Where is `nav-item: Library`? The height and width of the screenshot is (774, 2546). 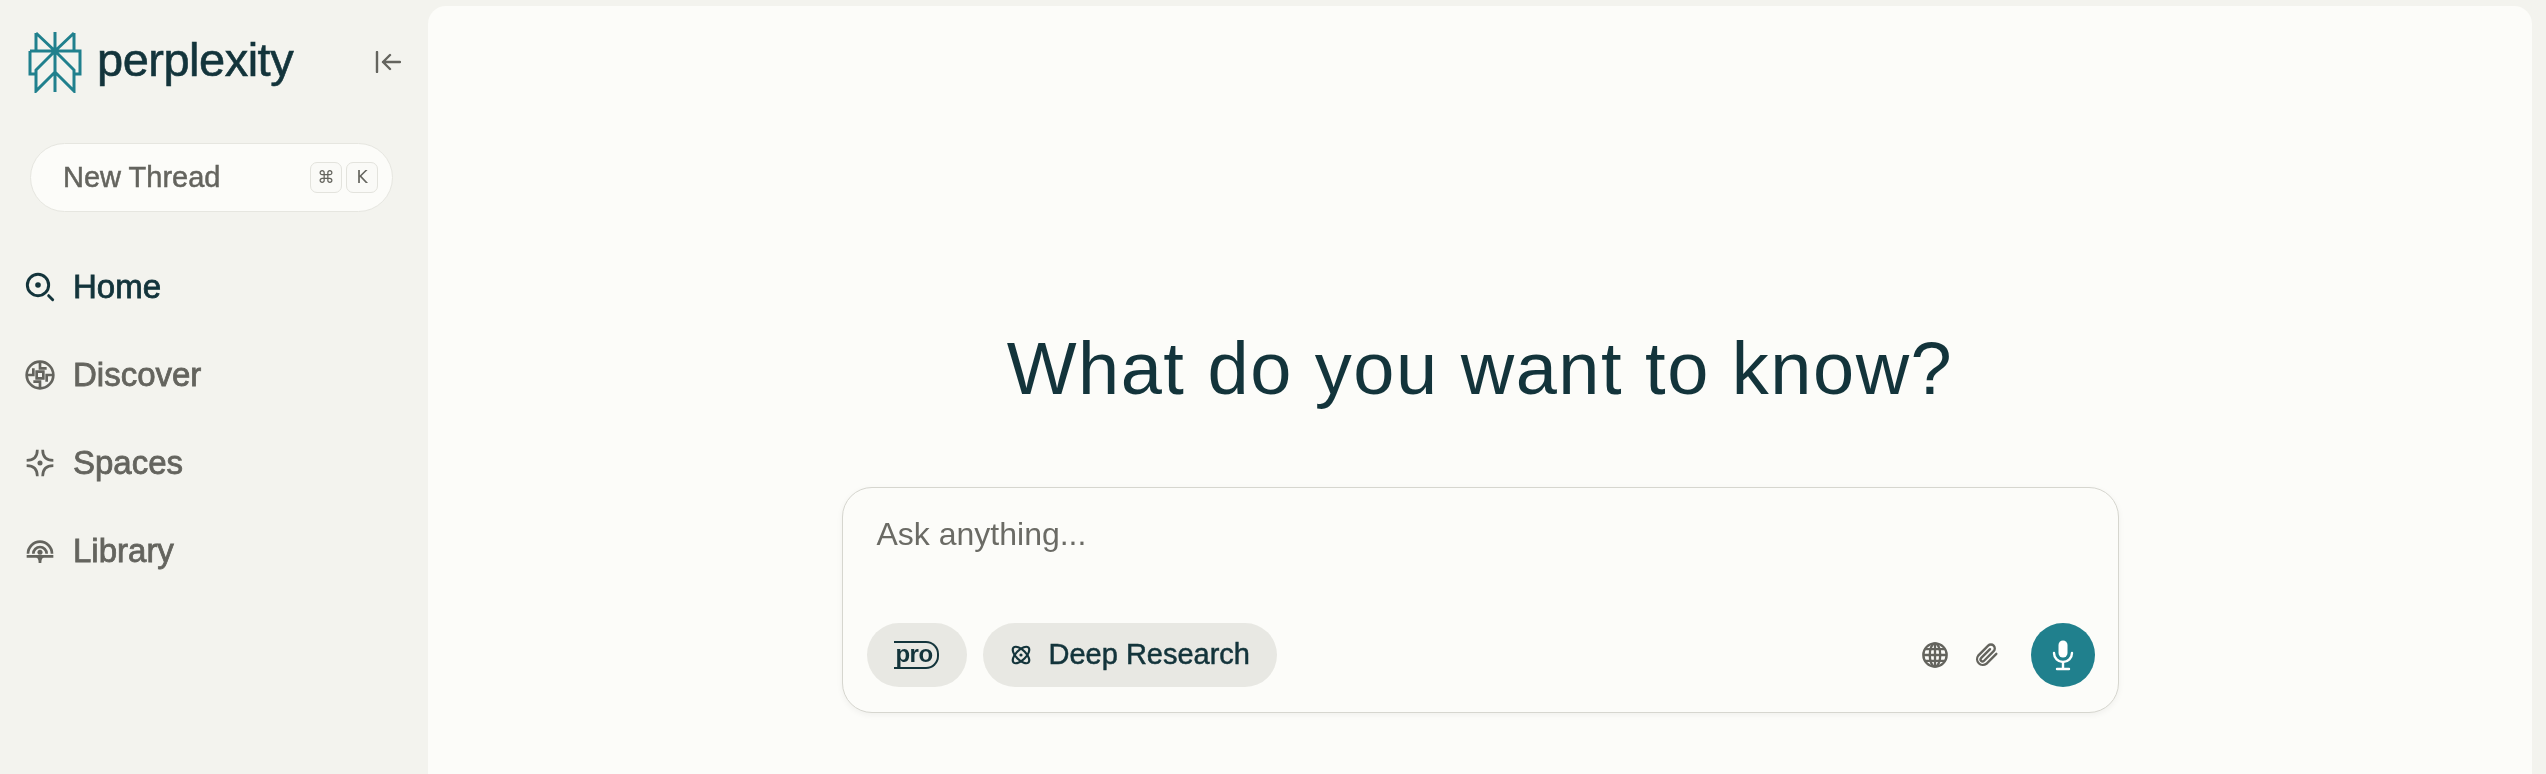
nav-item: Library is located at coordinates (206, 551).